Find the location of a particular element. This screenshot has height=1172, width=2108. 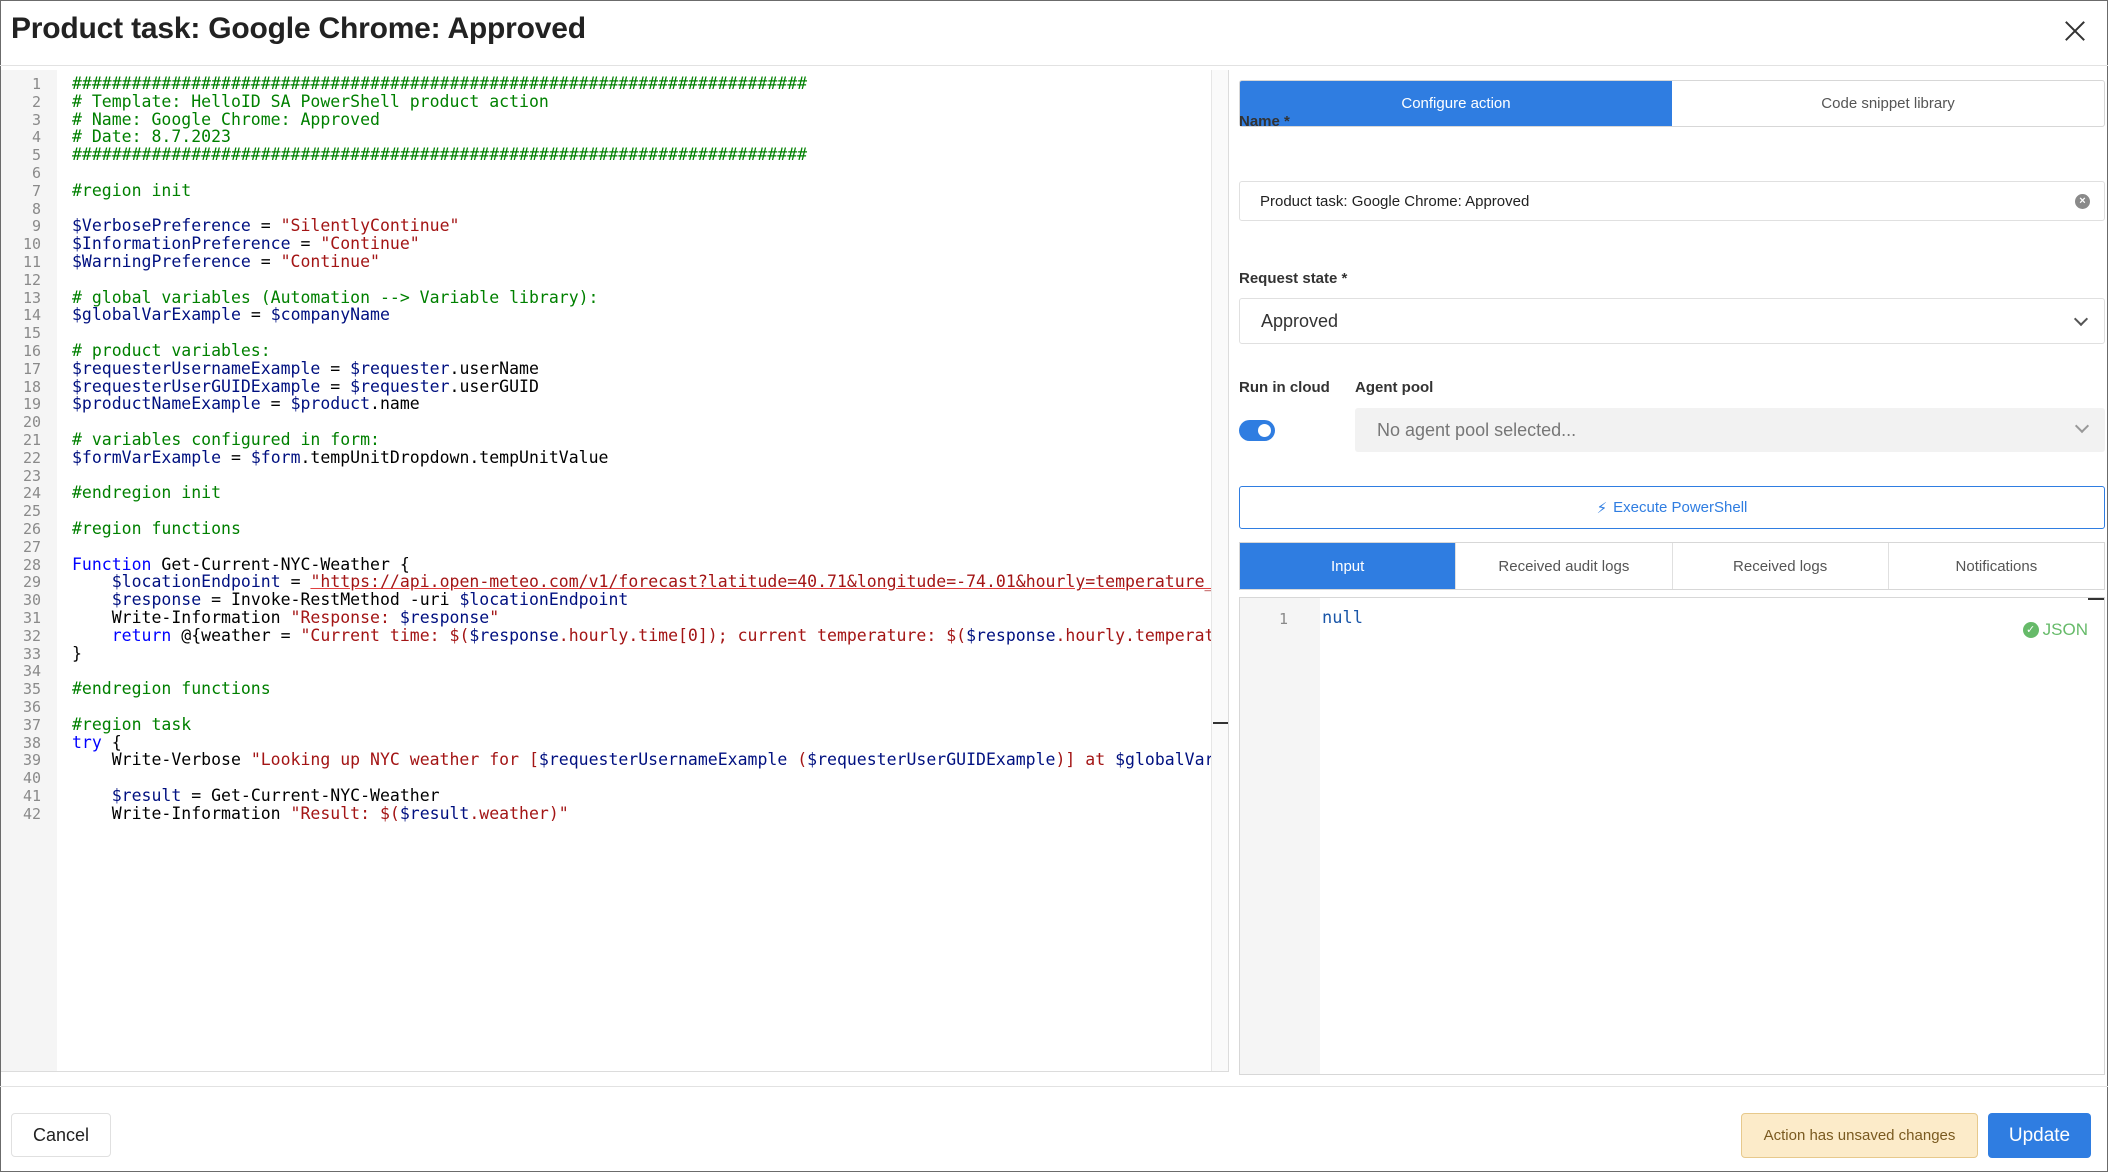

check-circle-icon: ✓ is located at coordinates (2030, 630).